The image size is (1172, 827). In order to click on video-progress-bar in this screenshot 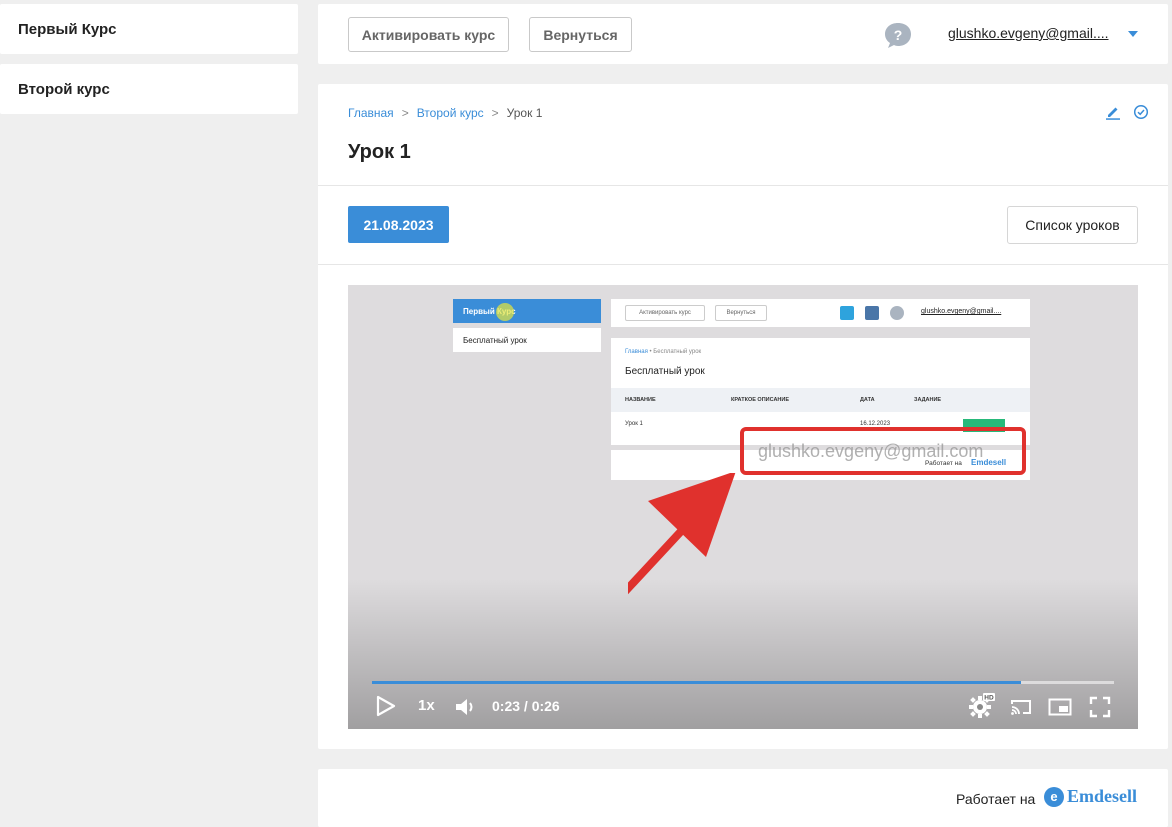, I will do `click(743, 682)`.